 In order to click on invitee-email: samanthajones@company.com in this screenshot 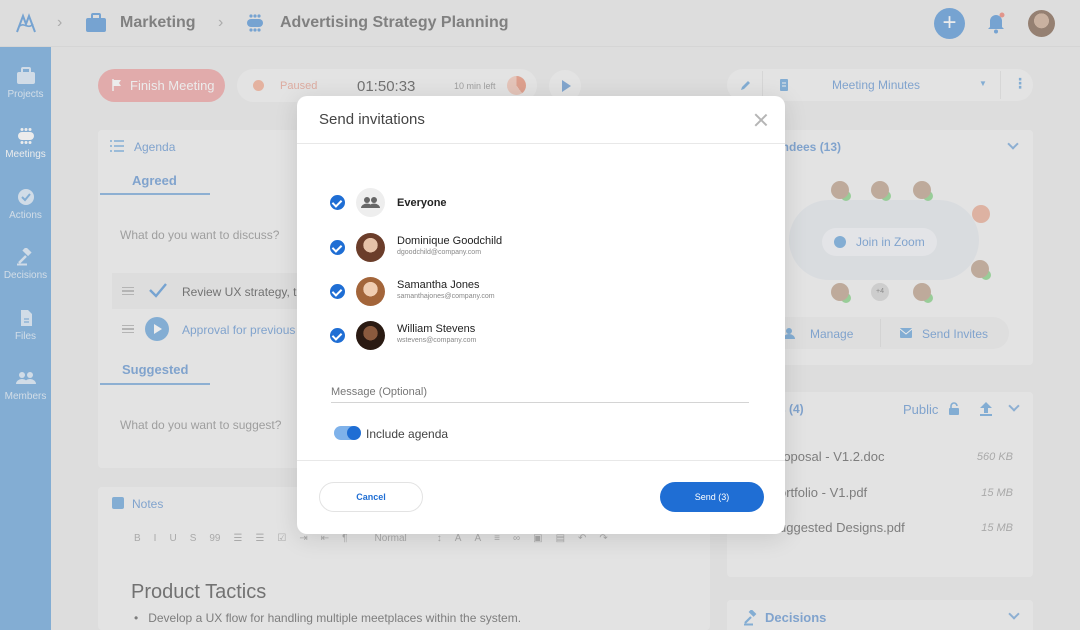, I will do `click(446, 296)`.